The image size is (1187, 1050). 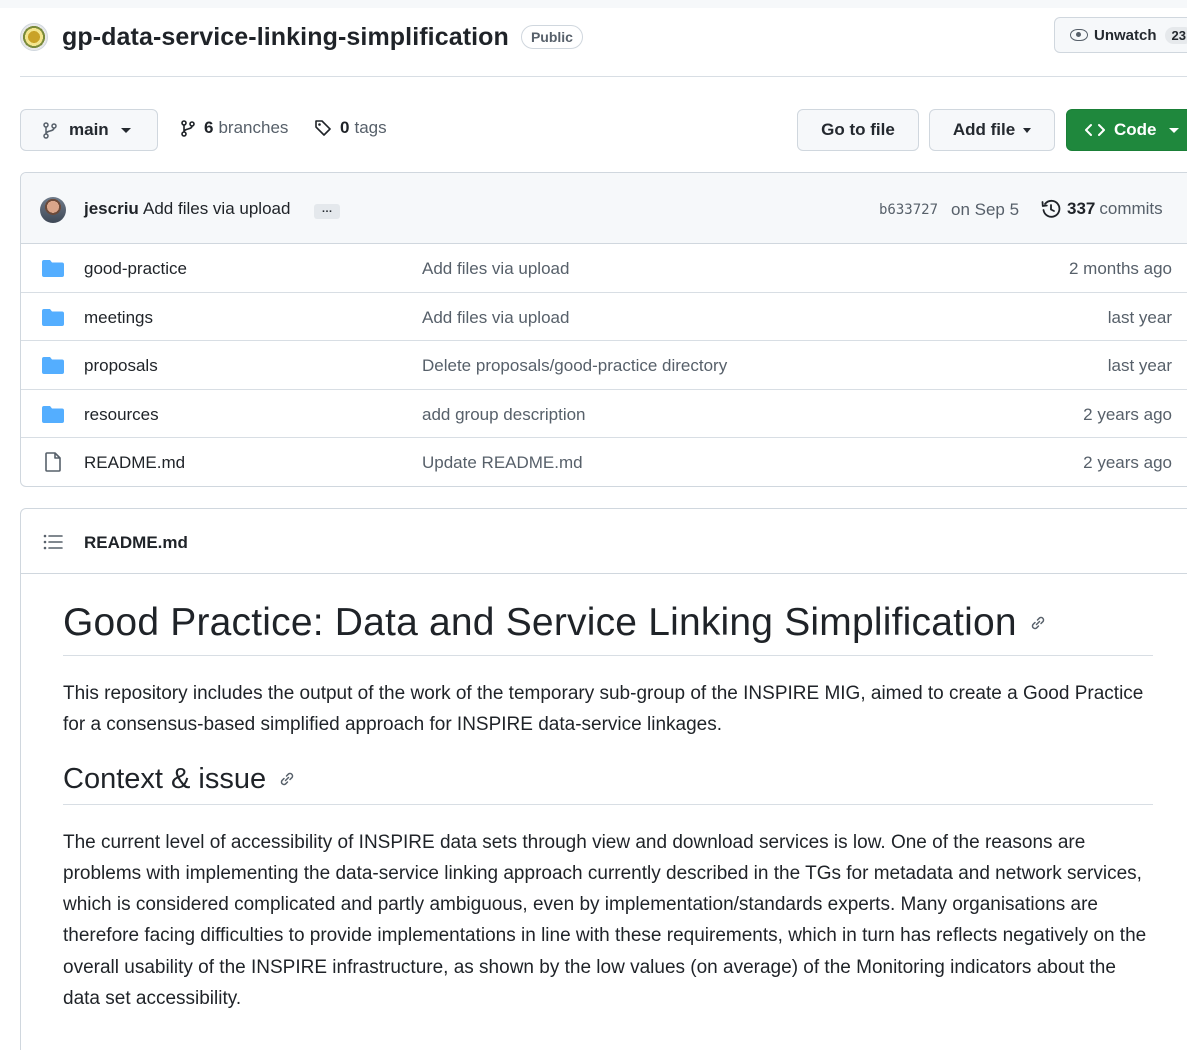 I want to click on branch-name: main, so click(x=89, y=129).